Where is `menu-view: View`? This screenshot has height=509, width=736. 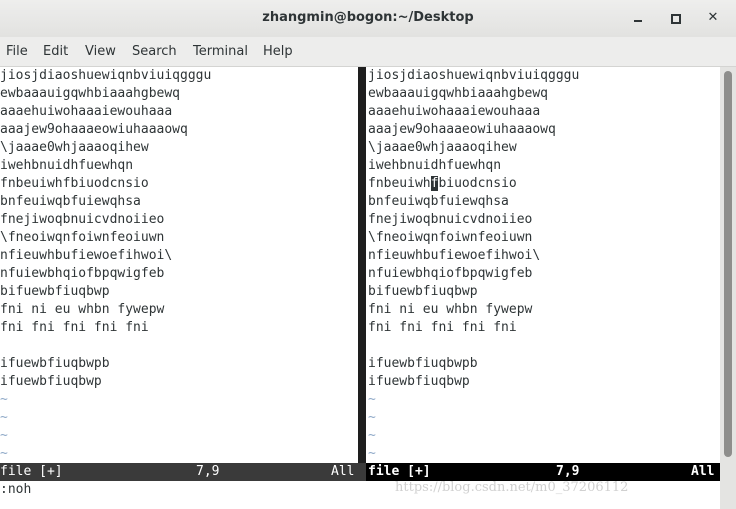 menu-view: View is located at coordinates (100, 51).